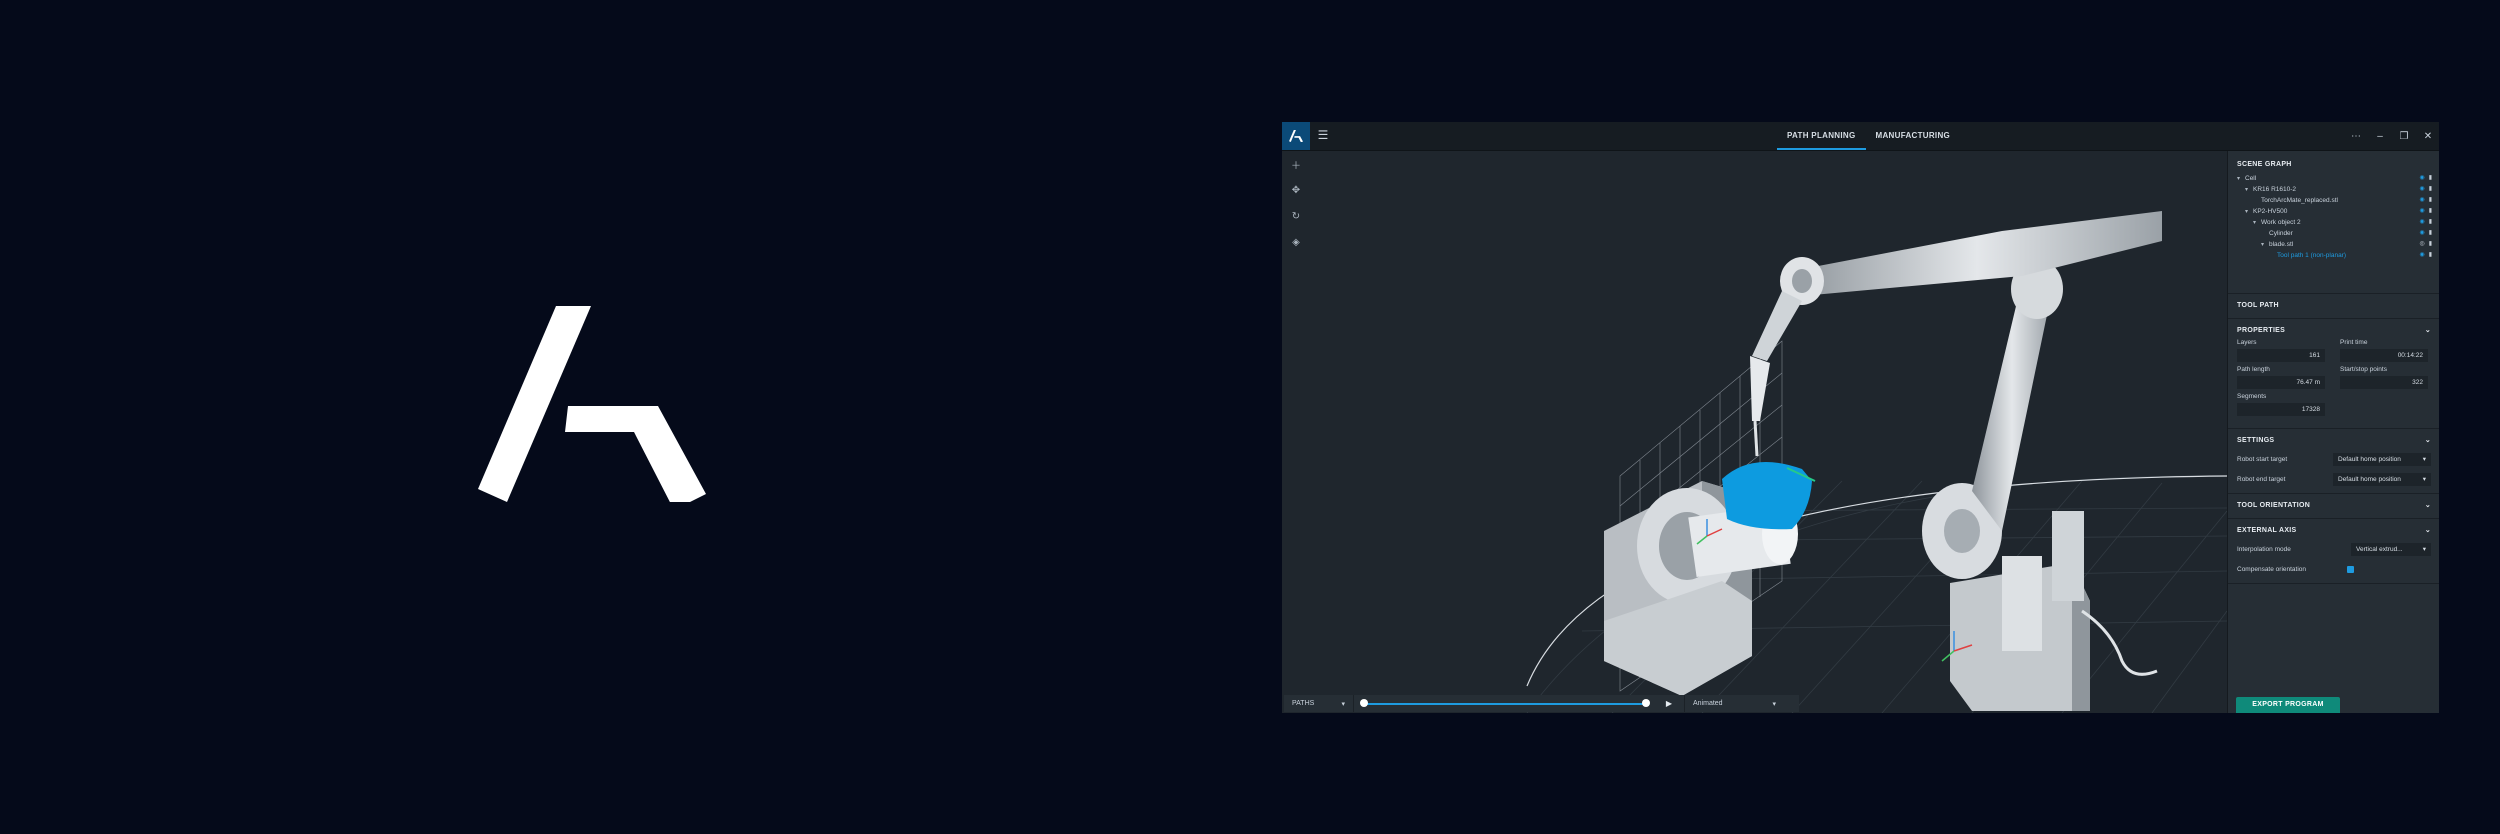 This screenshot has width=2500, height=834. Describe the element at coordinates (2274, 505) in the screenshot. I see `tool-orientation-title: TOOL ORIENTATION` at that location.